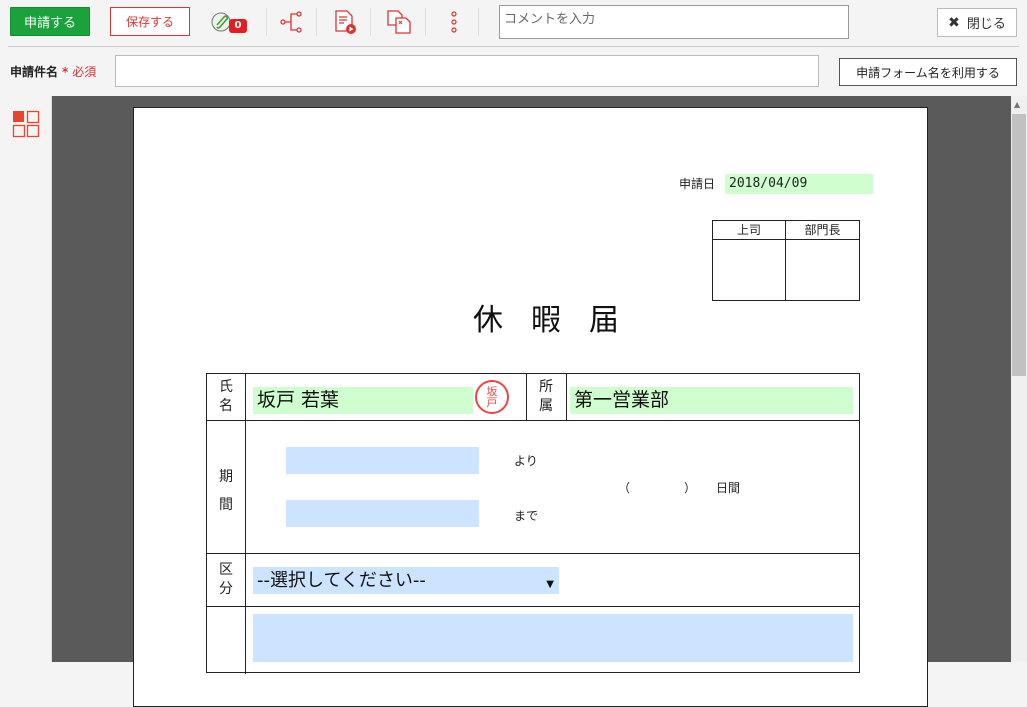 This screenshot has height=707, width=1027. I want to click on subject-input, so click(467, 71).